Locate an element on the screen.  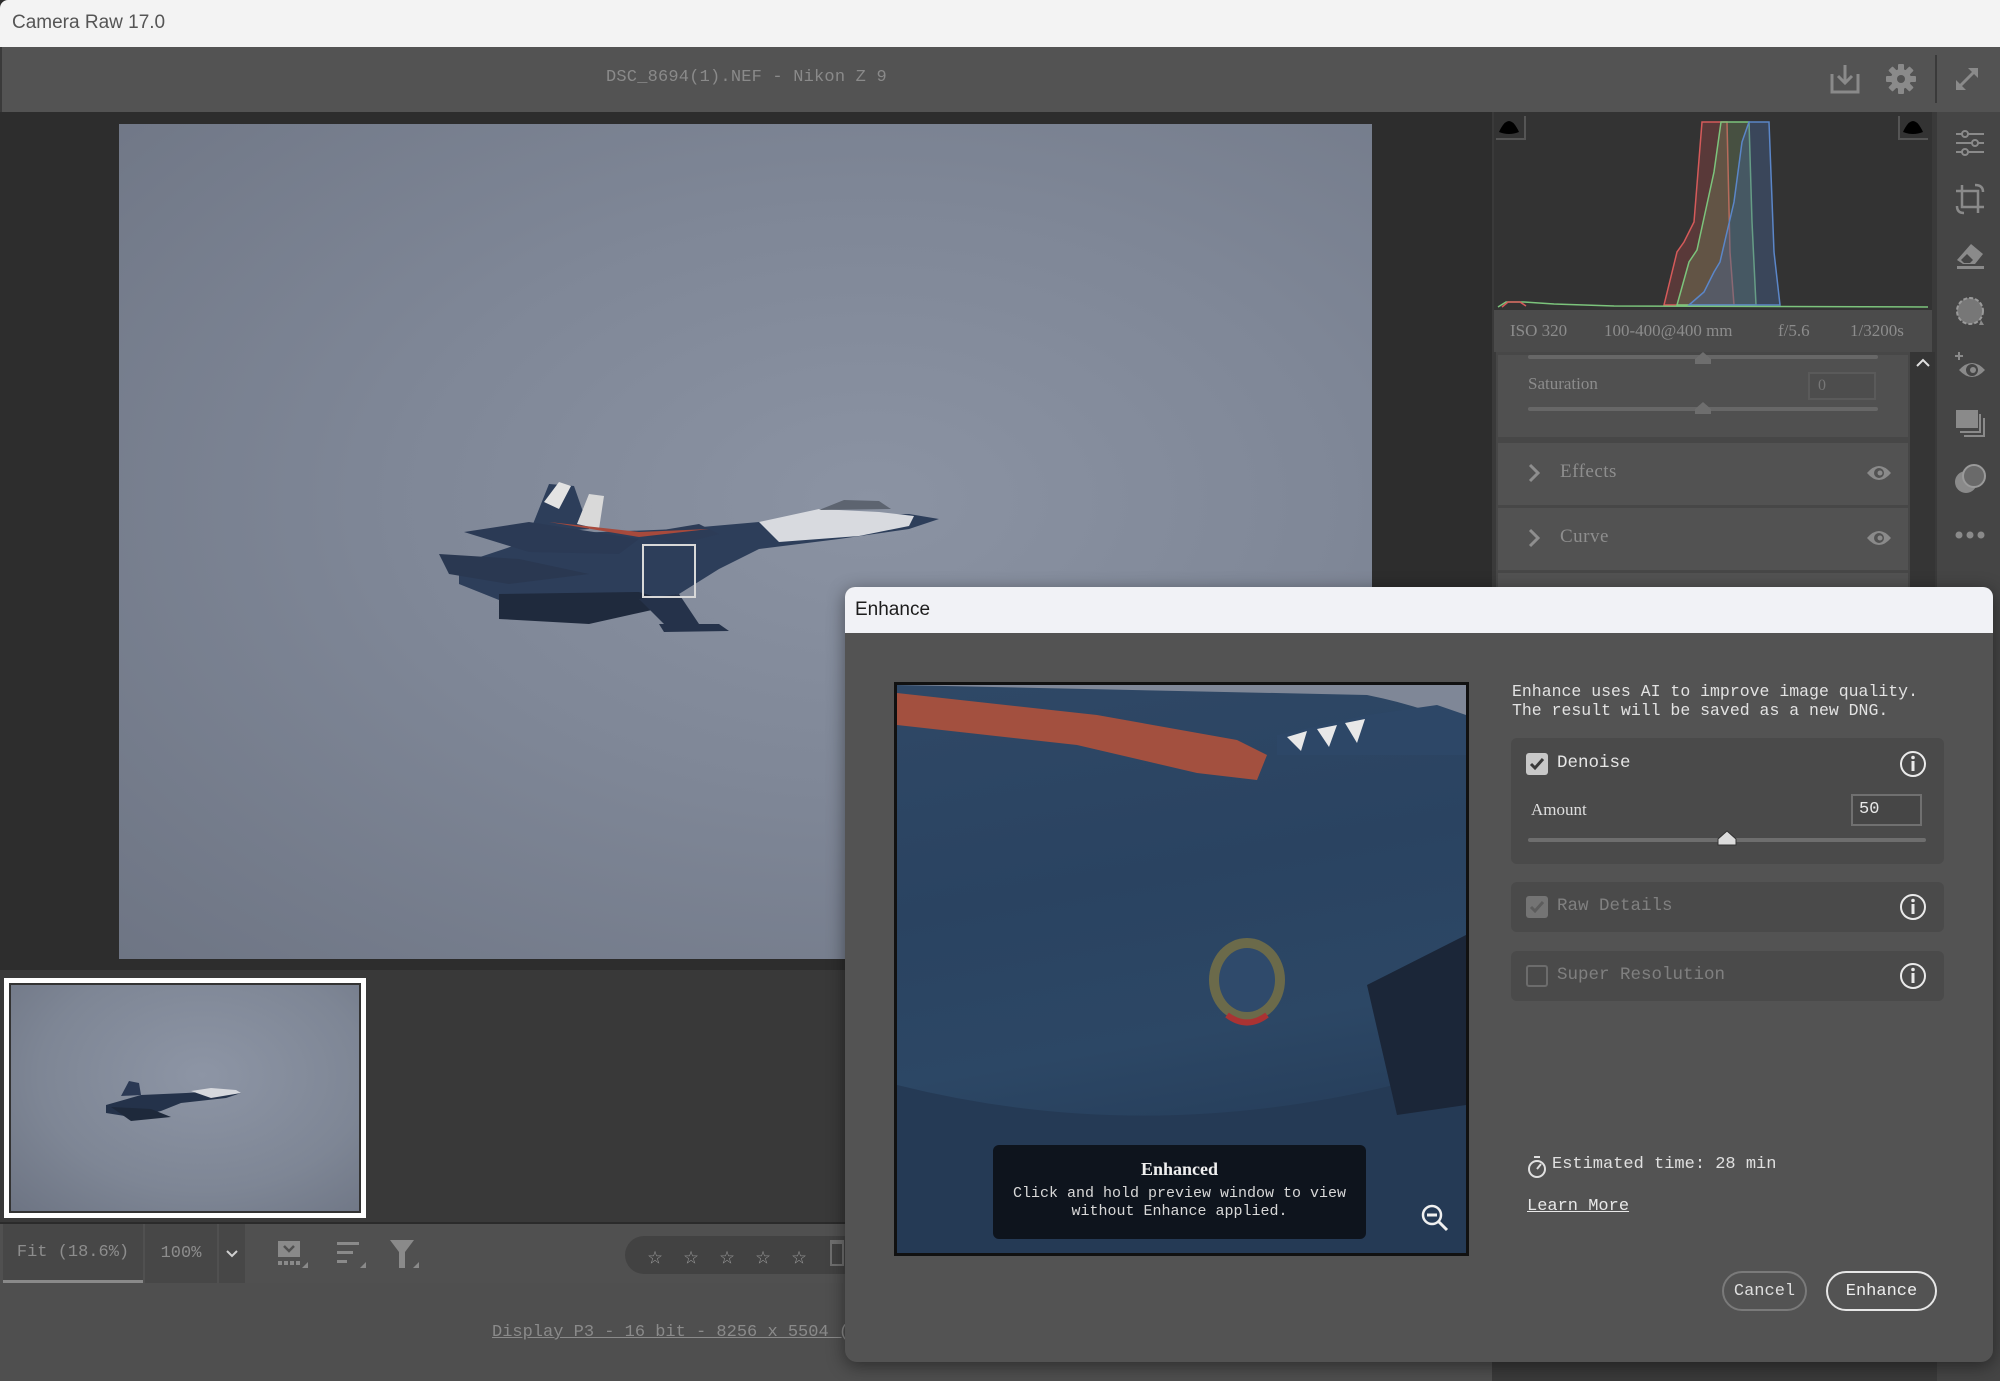
amount-label: Amount is located at coordinates (1559, 809).